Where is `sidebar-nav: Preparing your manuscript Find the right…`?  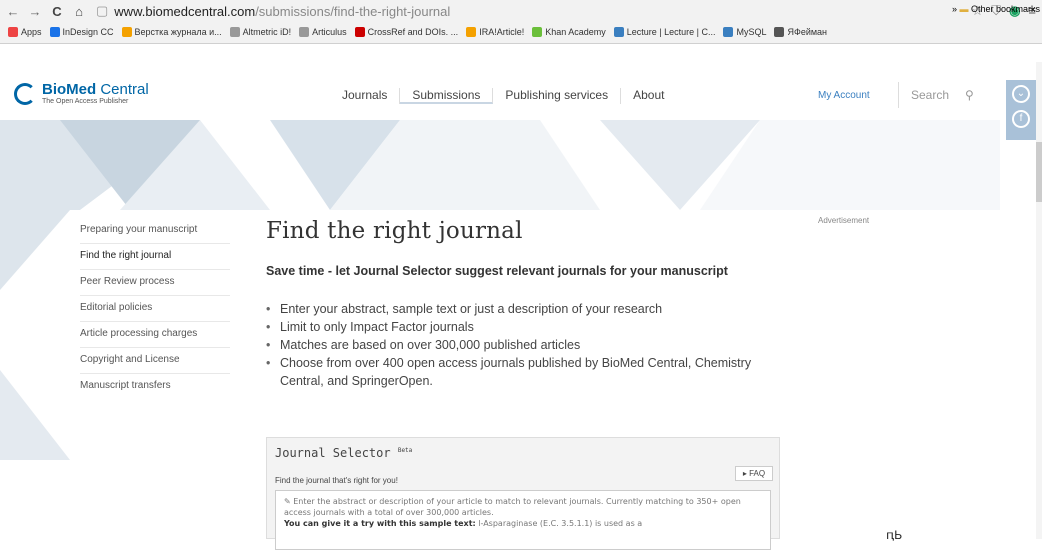
sidebar-nav: Preparing your manuscript Find the right… is located at coordinates (155, 309).